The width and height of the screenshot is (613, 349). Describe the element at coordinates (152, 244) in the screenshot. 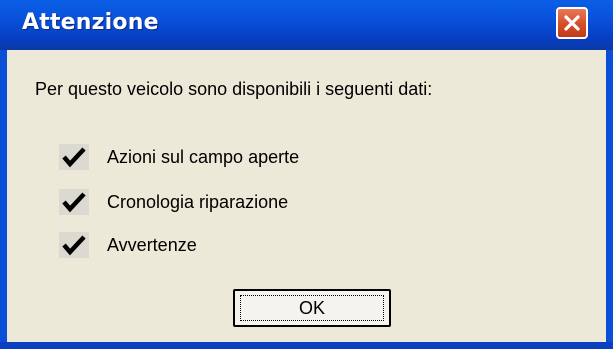

I see `item-label: Avvertenze` at that location.